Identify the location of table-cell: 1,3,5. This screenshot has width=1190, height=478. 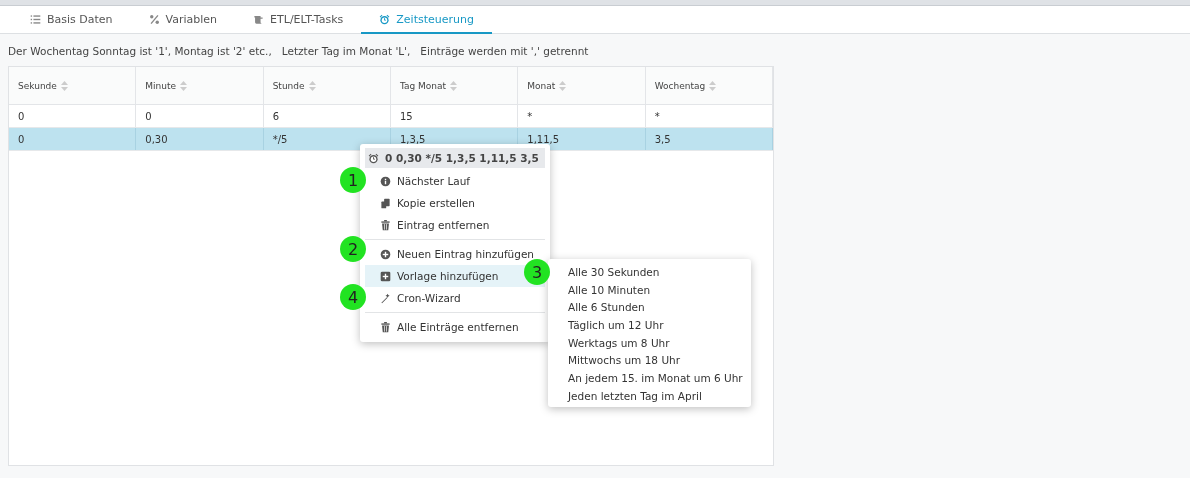
(413, 139).